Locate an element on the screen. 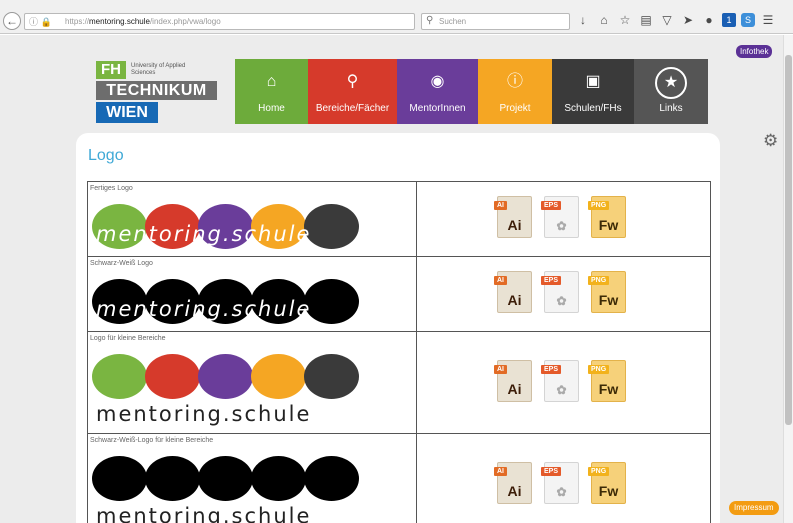 The width and height of the screenshot is (793, 523). bookmark-star-icon: ☆ is located at coordinates (625, 20).